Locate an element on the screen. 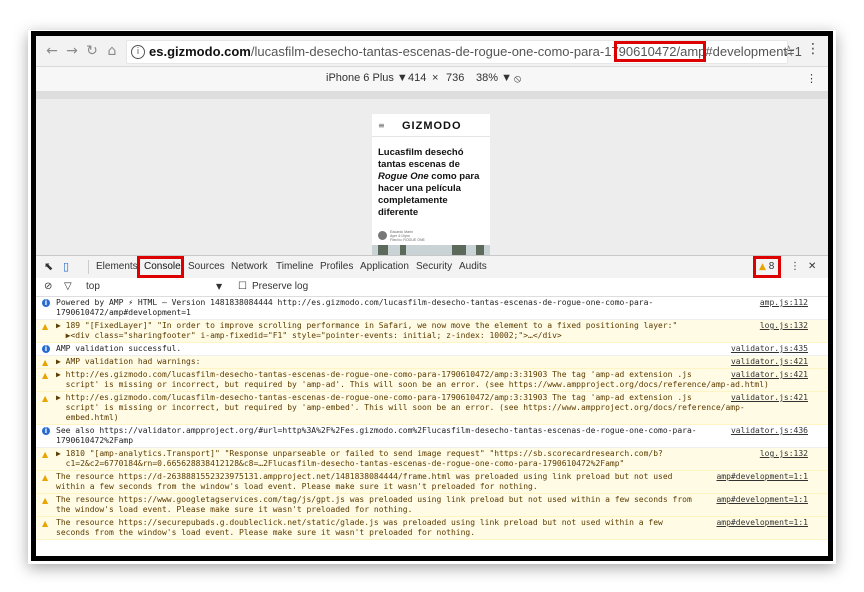 This screenshot has height=592, width=864. console-message-line: AMP validation successful. is located at coordinates (119, 348).